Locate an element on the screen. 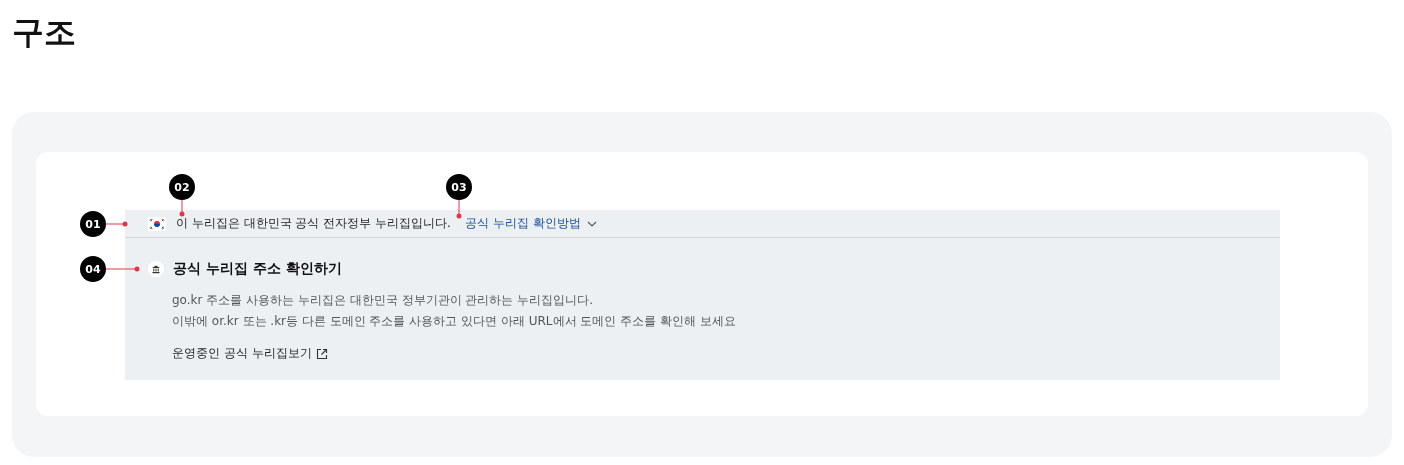  notice-text: 이 누리집은 대한민국 공식 전자정부 누리집입니다. is located at coordinates (313, 223).